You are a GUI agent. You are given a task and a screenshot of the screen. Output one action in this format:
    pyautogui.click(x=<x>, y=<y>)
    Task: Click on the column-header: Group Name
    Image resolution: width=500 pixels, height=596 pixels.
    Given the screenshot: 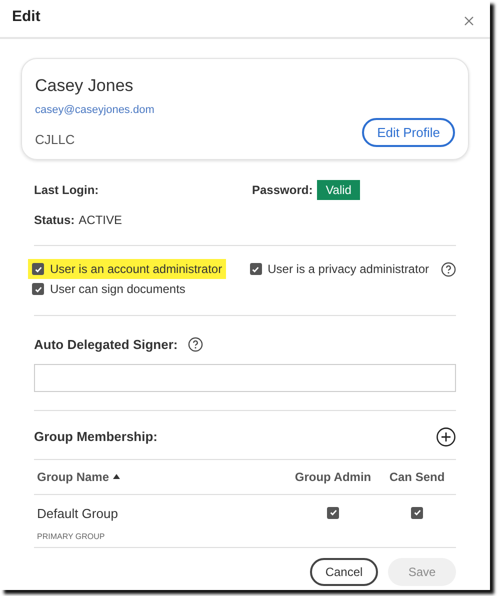 What is the action you would take?
    pyautogui.click(x=161, y=477)
    